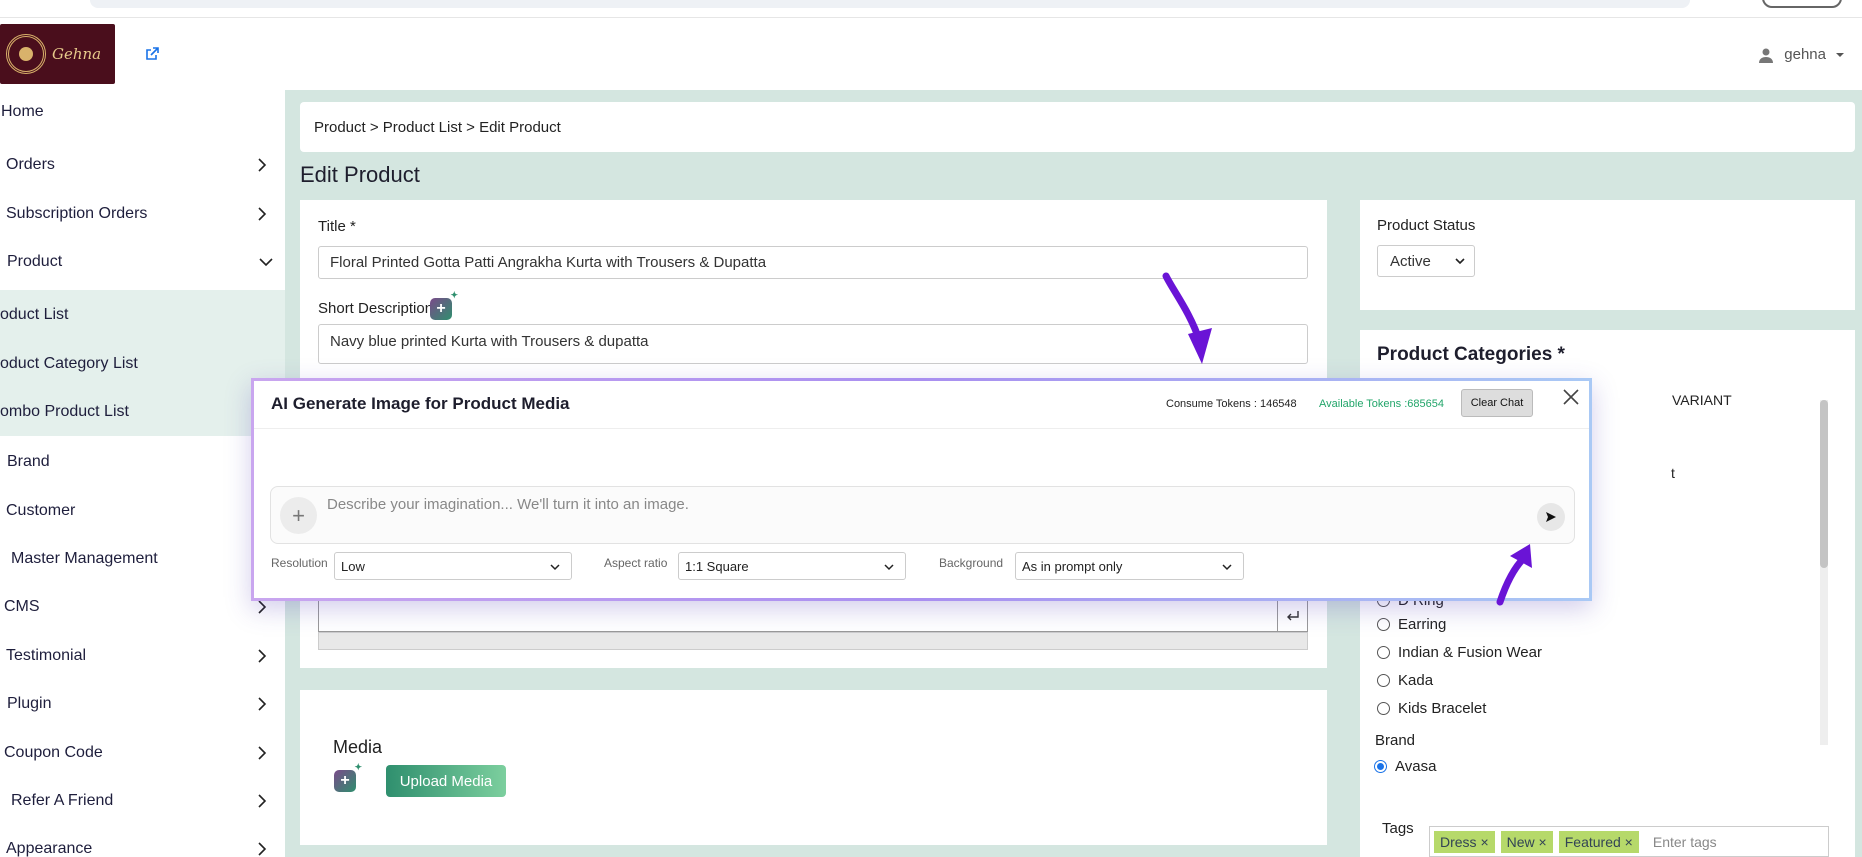 This screenshot has width=1862, height=857. I want to click on consume-tokens: Consume Tokens : 146548, so click(1231, 404).